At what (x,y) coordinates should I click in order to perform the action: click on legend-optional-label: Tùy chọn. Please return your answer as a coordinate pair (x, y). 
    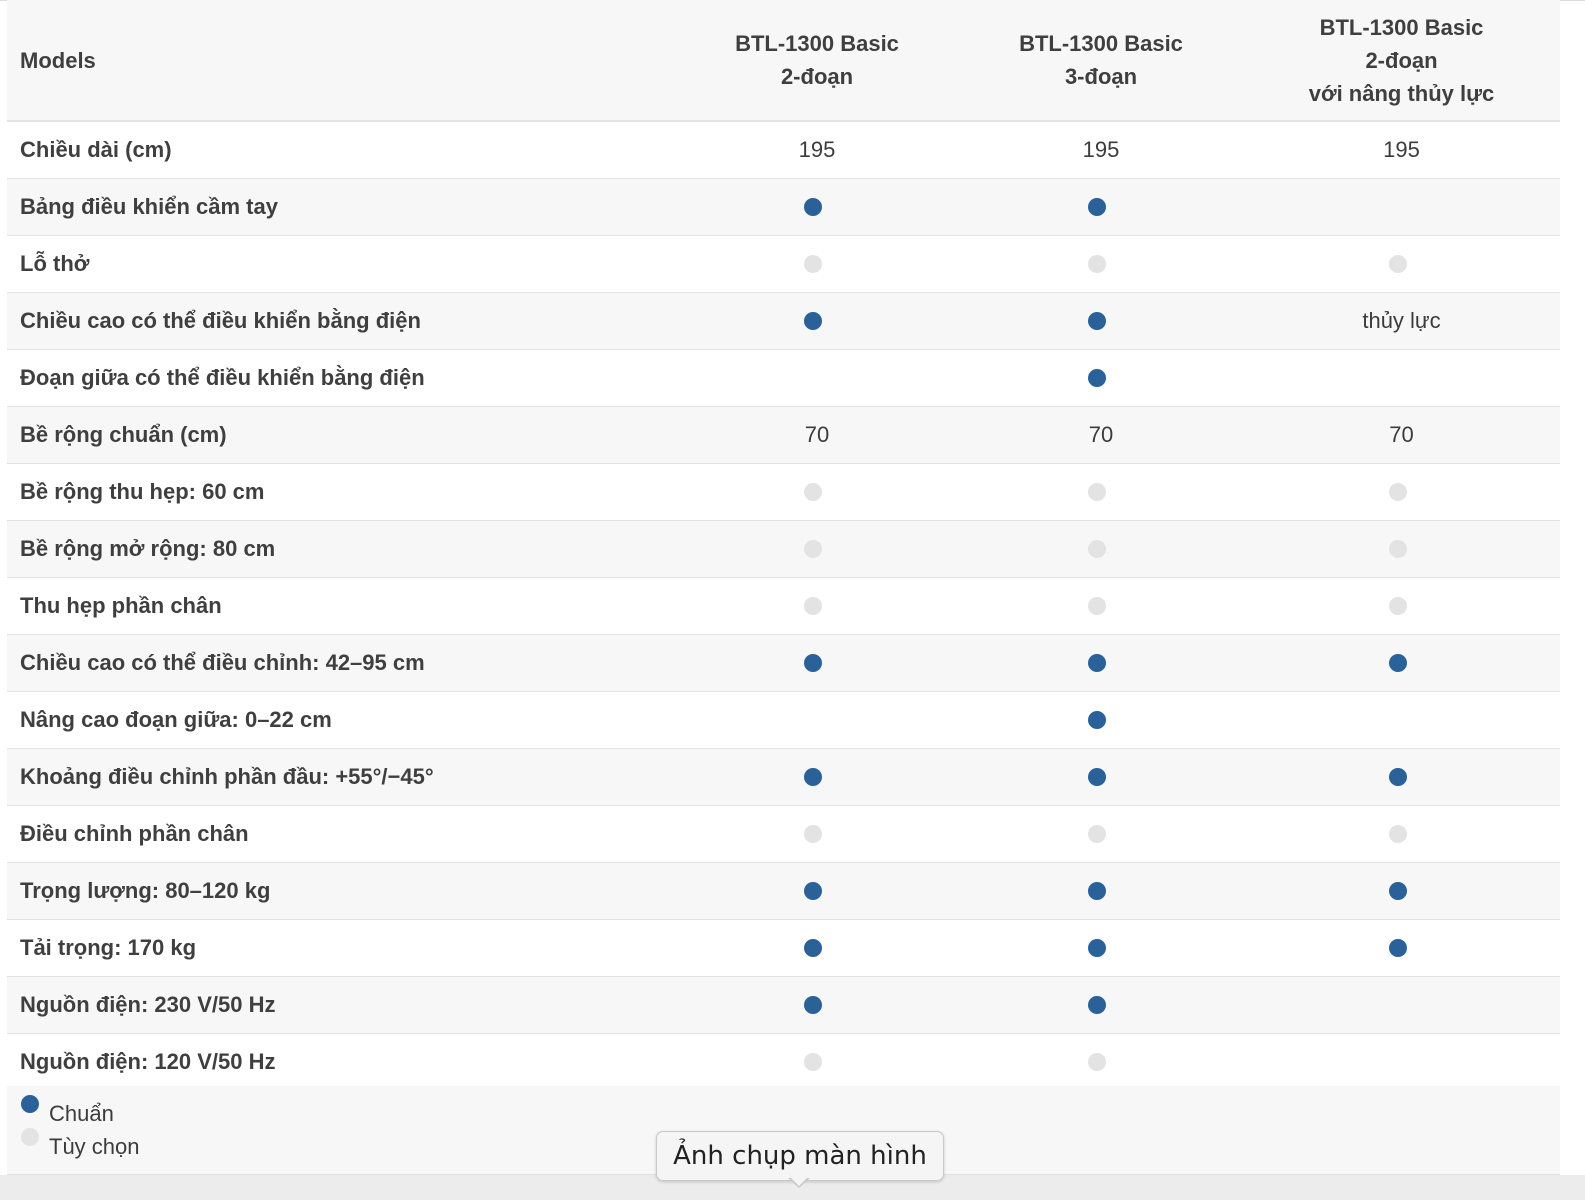
    Looking at the image, I should click on (94, 1146).